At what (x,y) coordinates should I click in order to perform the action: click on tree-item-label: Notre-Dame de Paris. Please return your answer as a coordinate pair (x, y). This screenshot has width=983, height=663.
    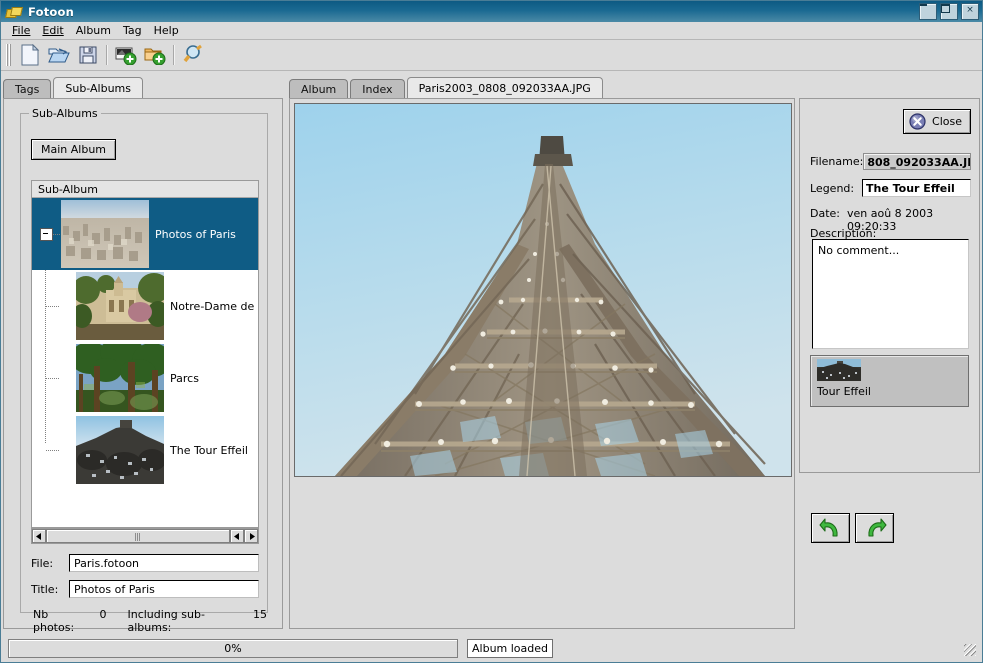
    Looking at the image, I should click on (214, 306).